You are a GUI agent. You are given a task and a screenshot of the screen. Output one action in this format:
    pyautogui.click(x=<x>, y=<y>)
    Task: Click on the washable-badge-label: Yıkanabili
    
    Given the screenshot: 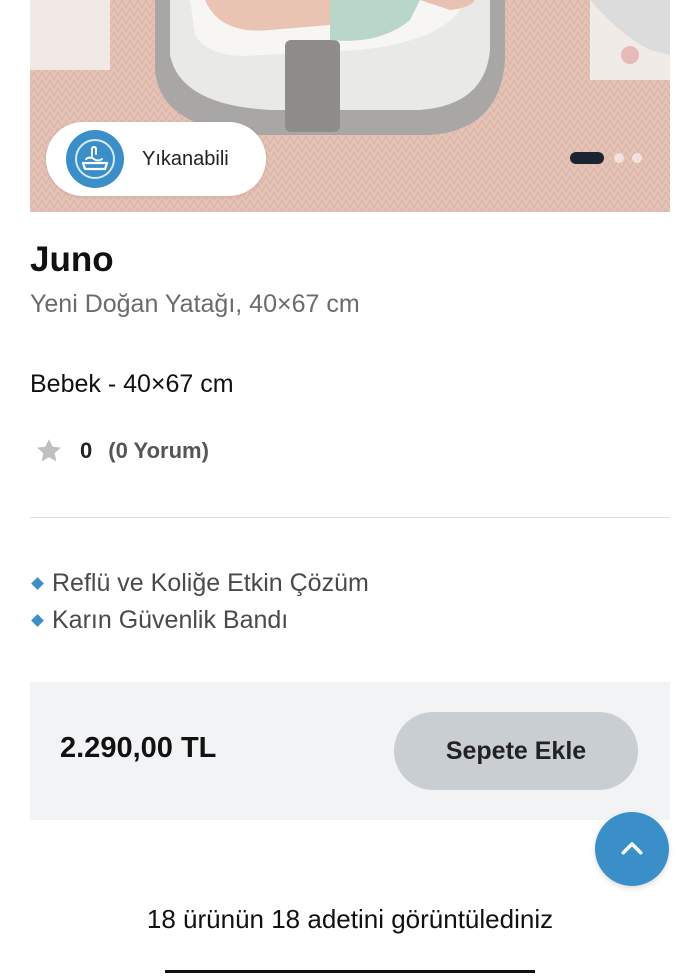 What is the action you would take?
    pyautogui.click(x=185, y=159)
    